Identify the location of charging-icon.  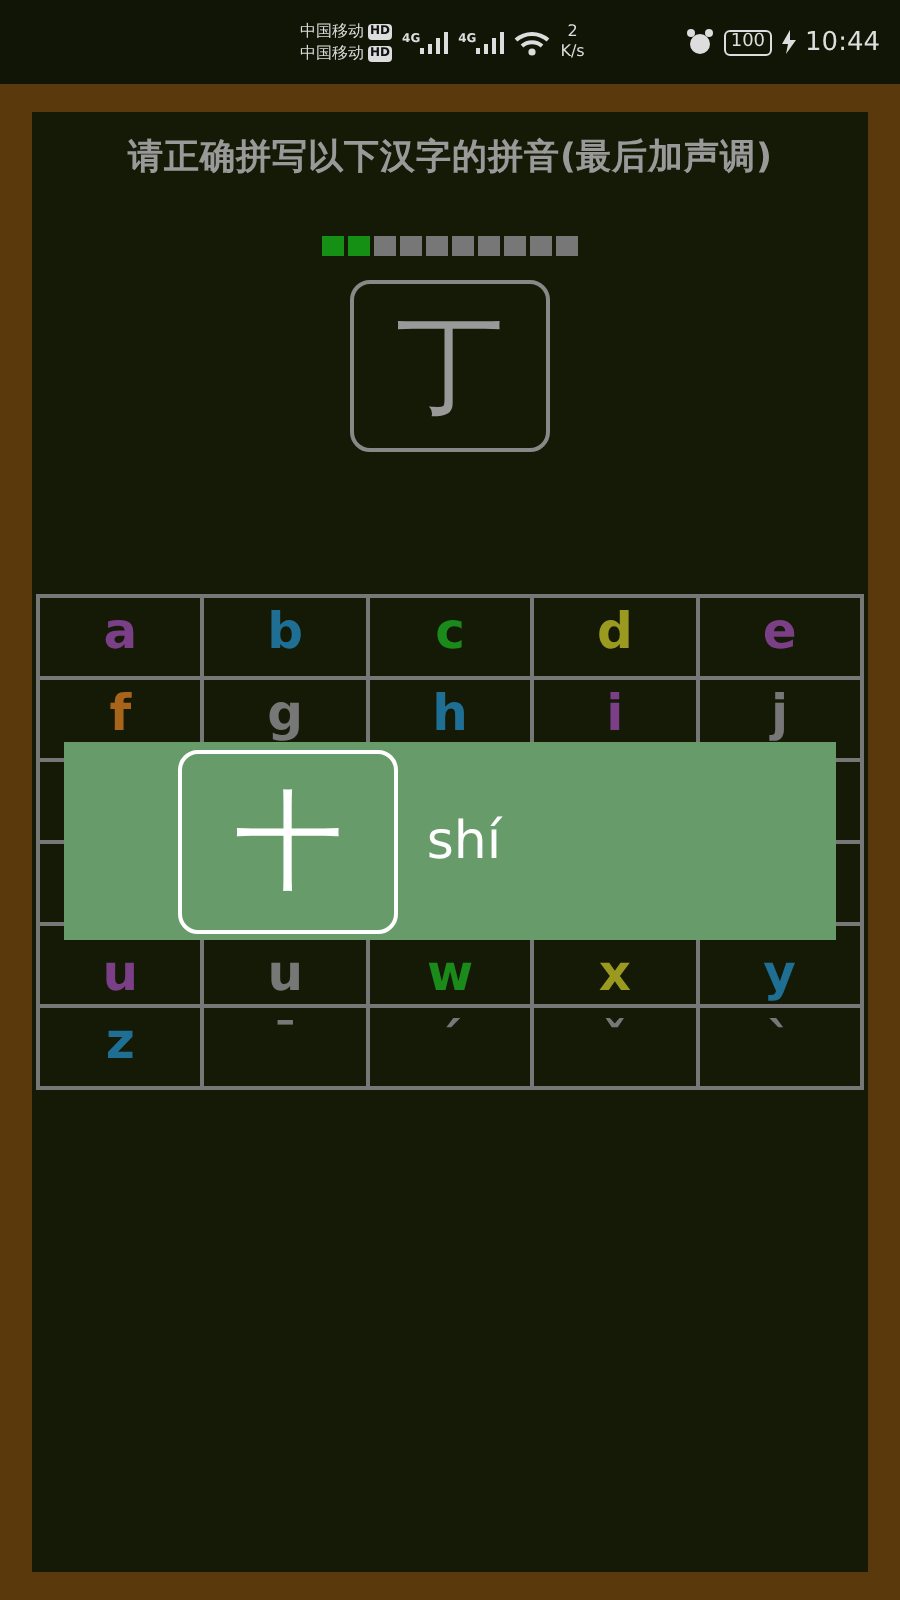
(788, 42).